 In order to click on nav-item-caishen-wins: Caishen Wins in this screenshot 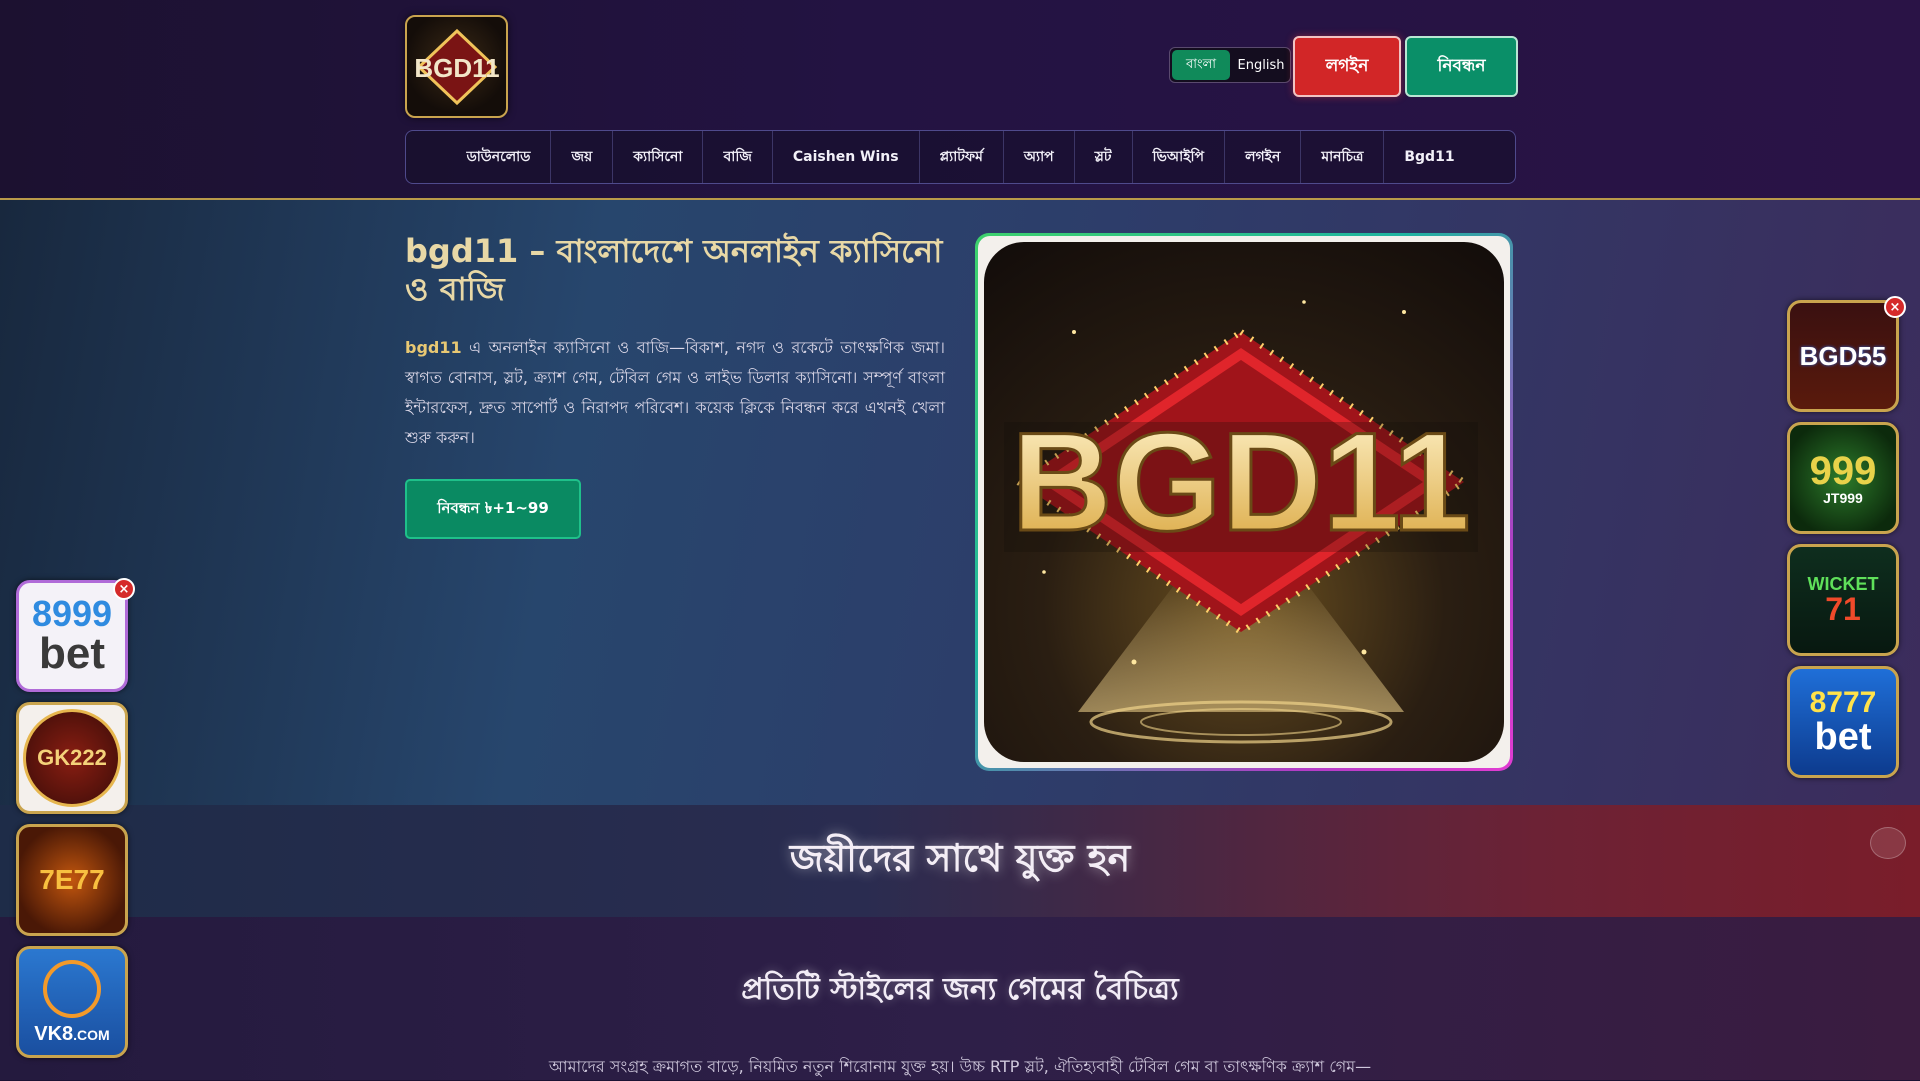, I will do `click(846, 157)`.